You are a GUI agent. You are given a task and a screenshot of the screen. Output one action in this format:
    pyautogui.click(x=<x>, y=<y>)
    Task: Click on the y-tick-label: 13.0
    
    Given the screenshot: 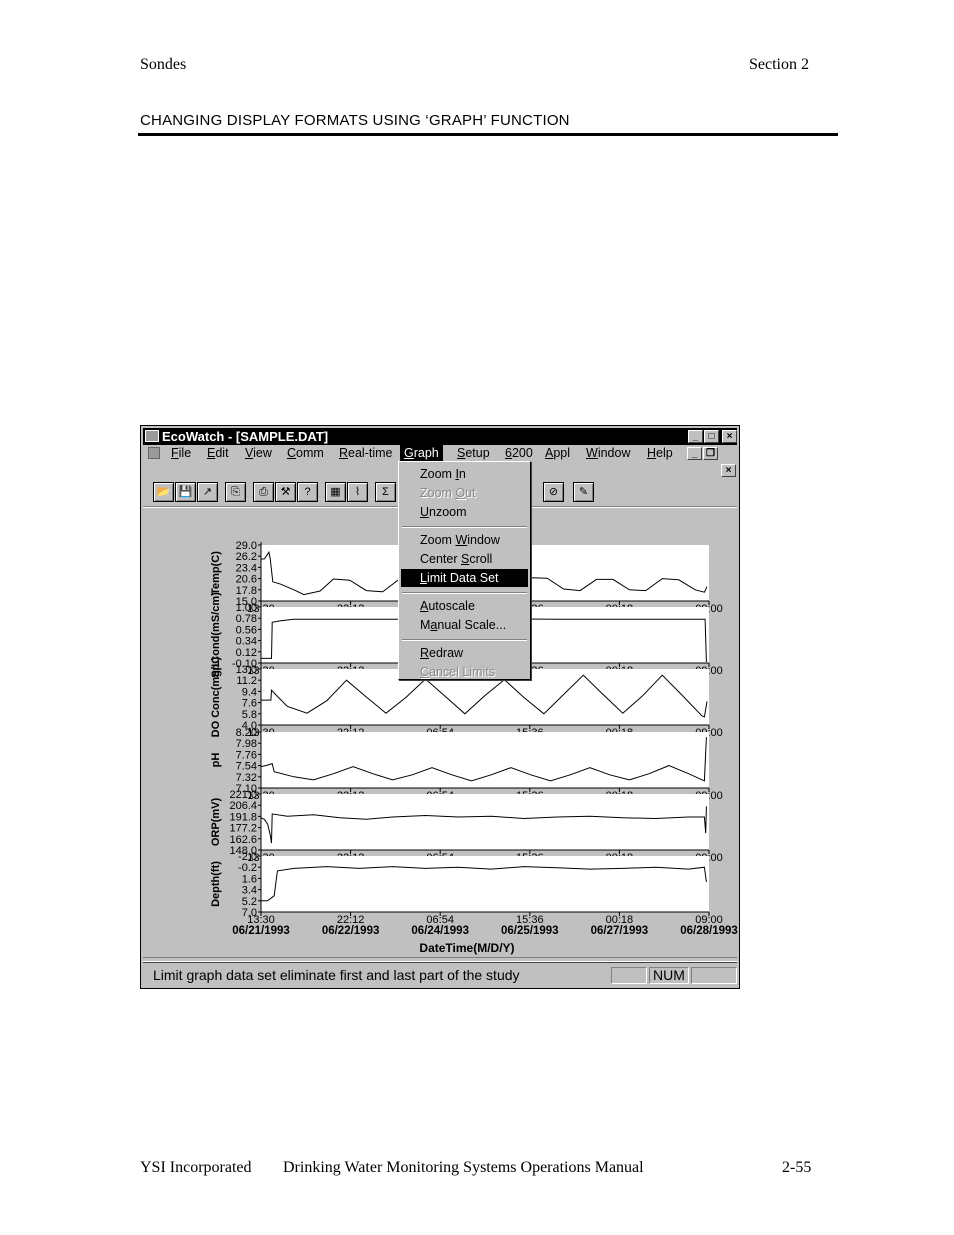 What is the action you would take?
    pyautogui.click(x=246, y=670)
    